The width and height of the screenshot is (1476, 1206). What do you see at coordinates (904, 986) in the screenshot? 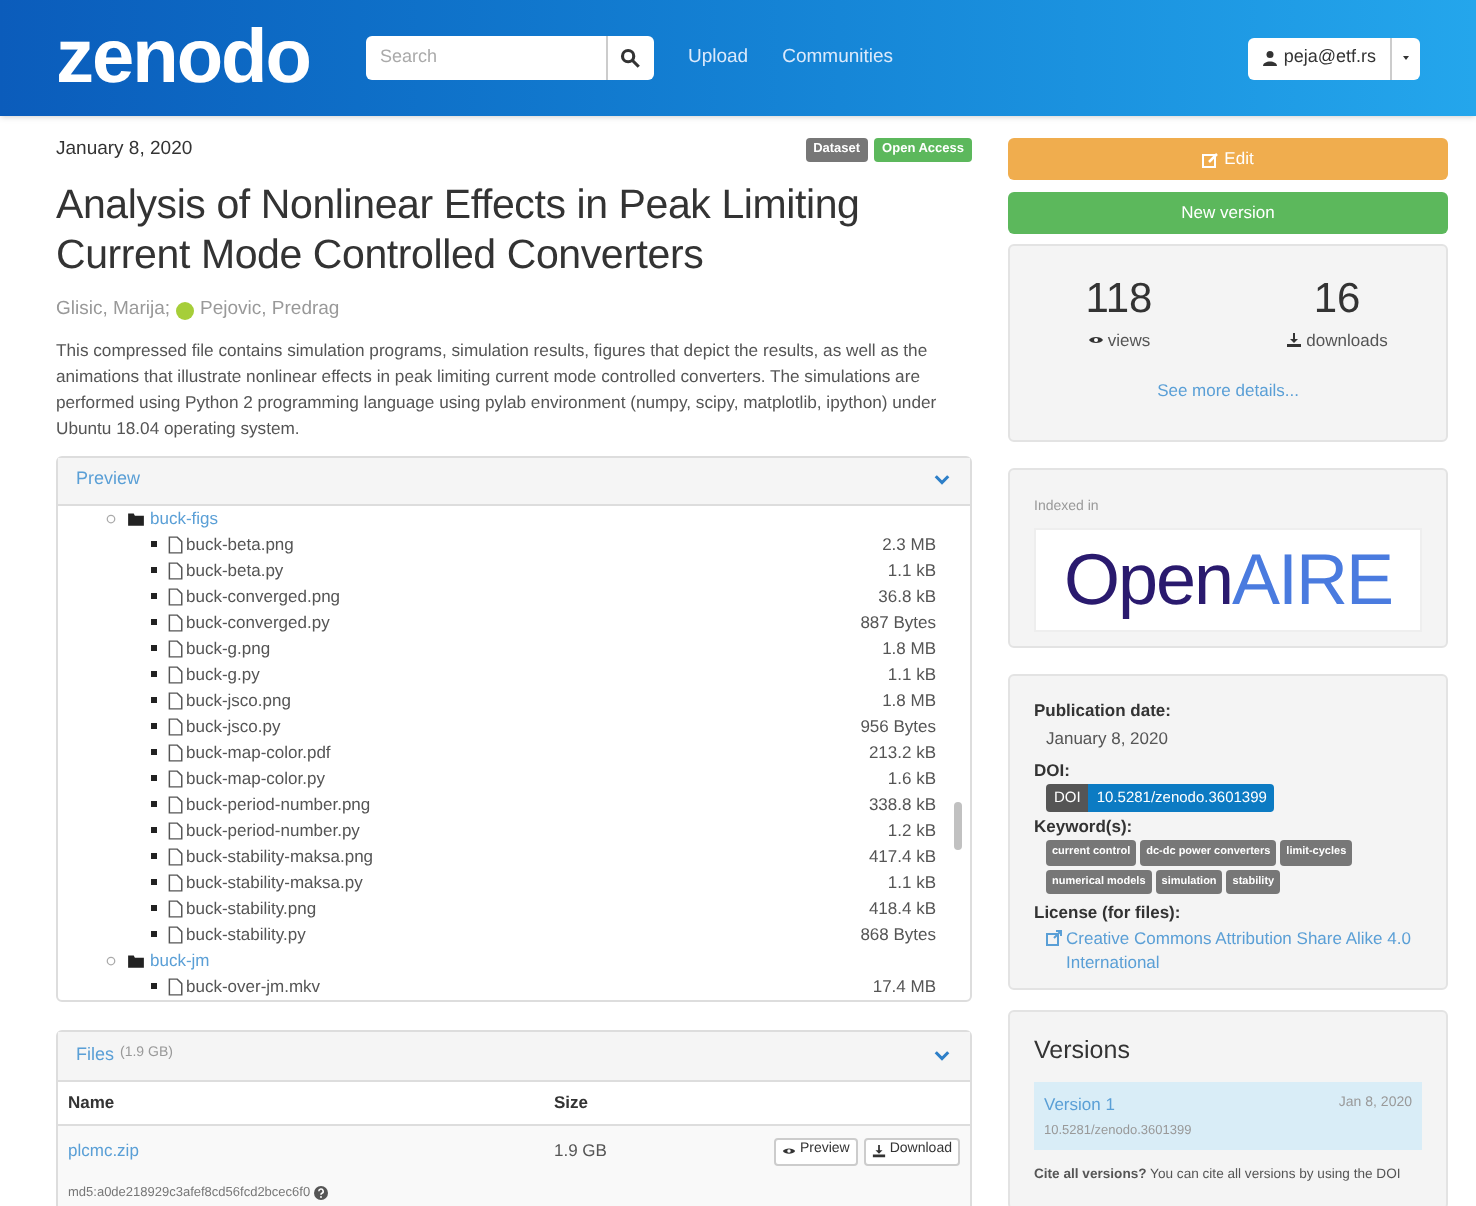
I see `file-size: 17.4 MB` at bounding box center [904, 986].